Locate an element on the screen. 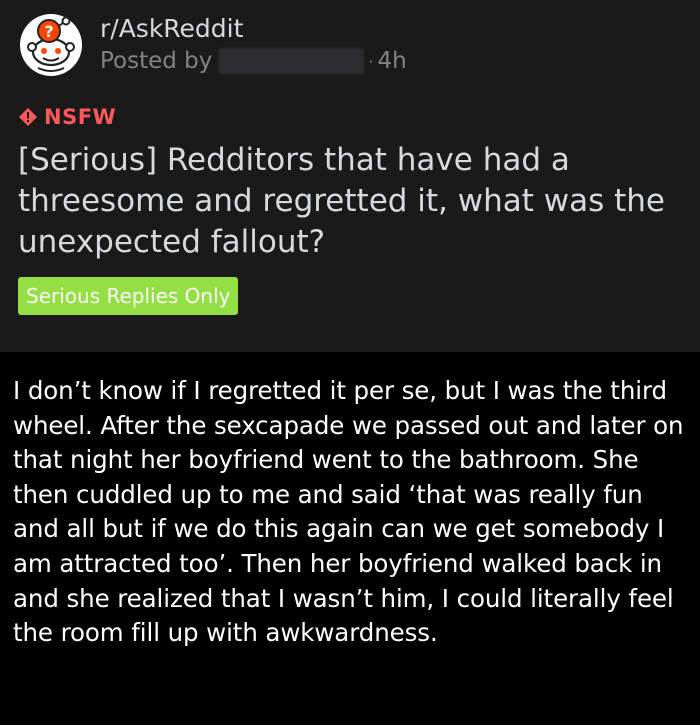  post-time: 4h is located at coordinates (392, 61).